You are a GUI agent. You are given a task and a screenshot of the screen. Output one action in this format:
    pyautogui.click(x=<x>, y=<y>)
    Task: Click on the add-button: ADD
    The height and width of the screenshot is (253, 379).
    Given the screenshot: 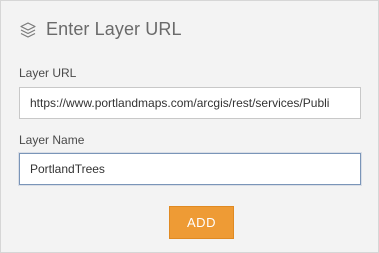 What is the action you would take?
    pyautogui.click(x=201, y=222)
    